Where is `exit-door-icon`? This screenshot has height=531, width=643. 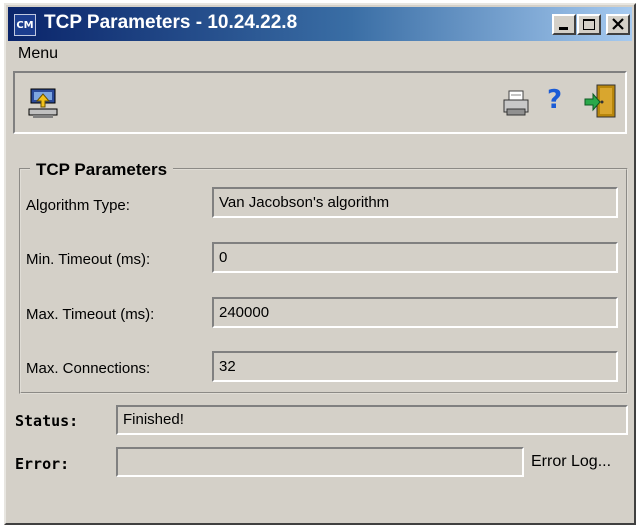
exit-door-icon is located at coordinates (600, 101).